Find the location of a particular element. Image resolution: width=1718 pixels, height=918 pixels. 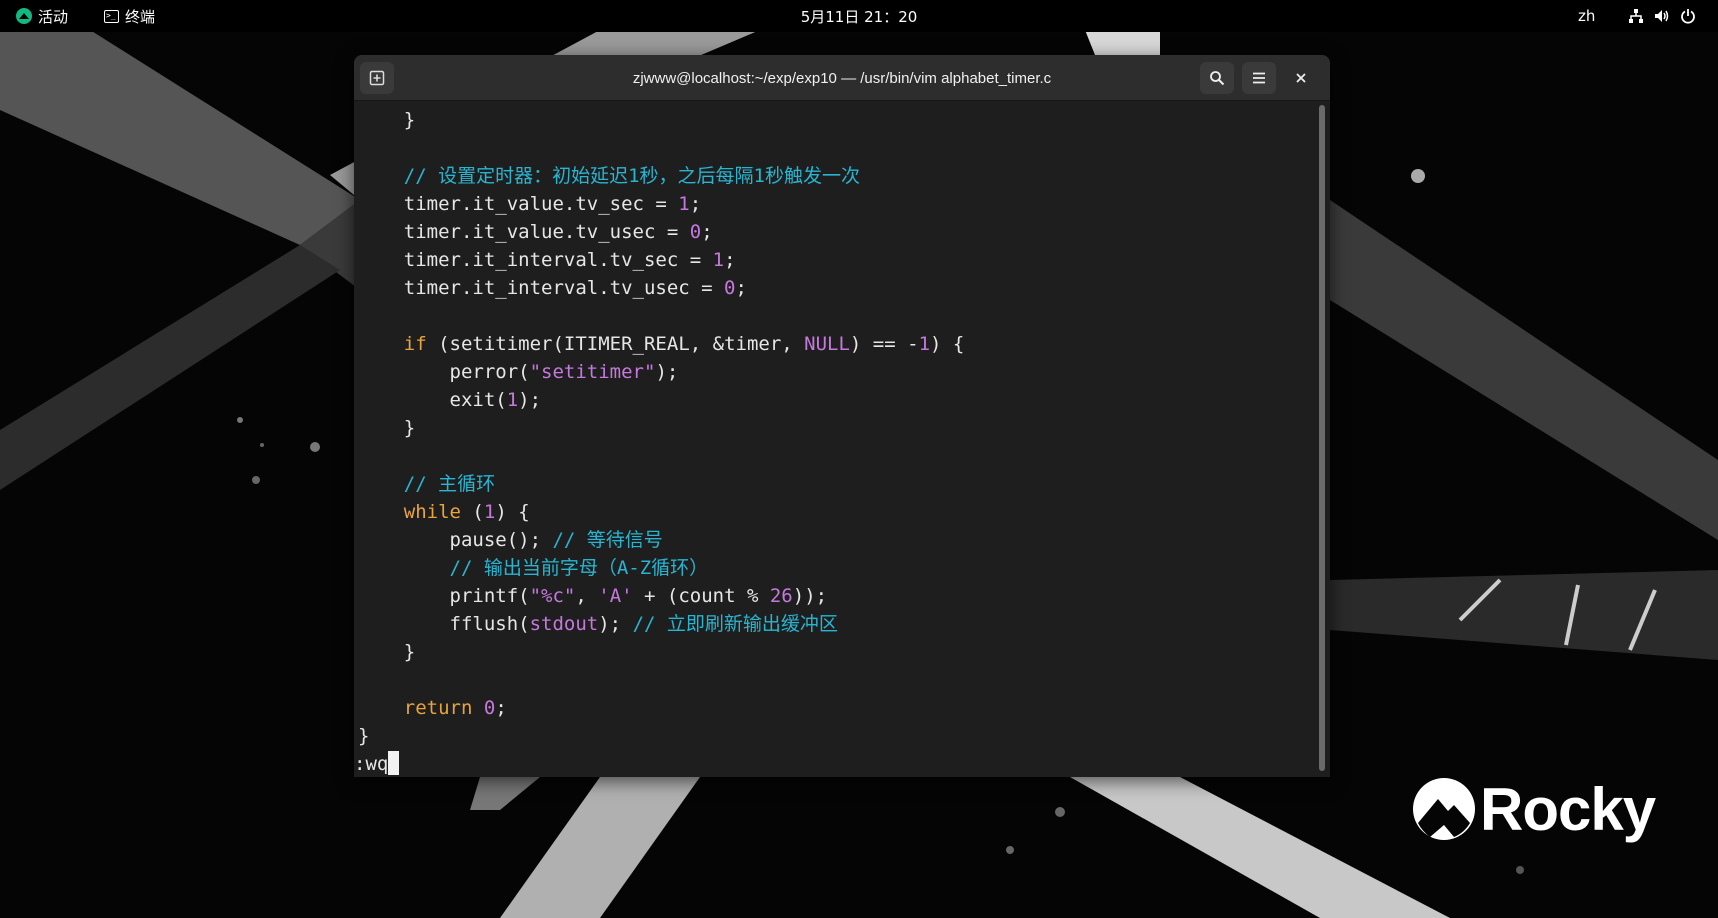

code-token: timer.it_interval.tv_sec = is located at coordinates (535, 260).